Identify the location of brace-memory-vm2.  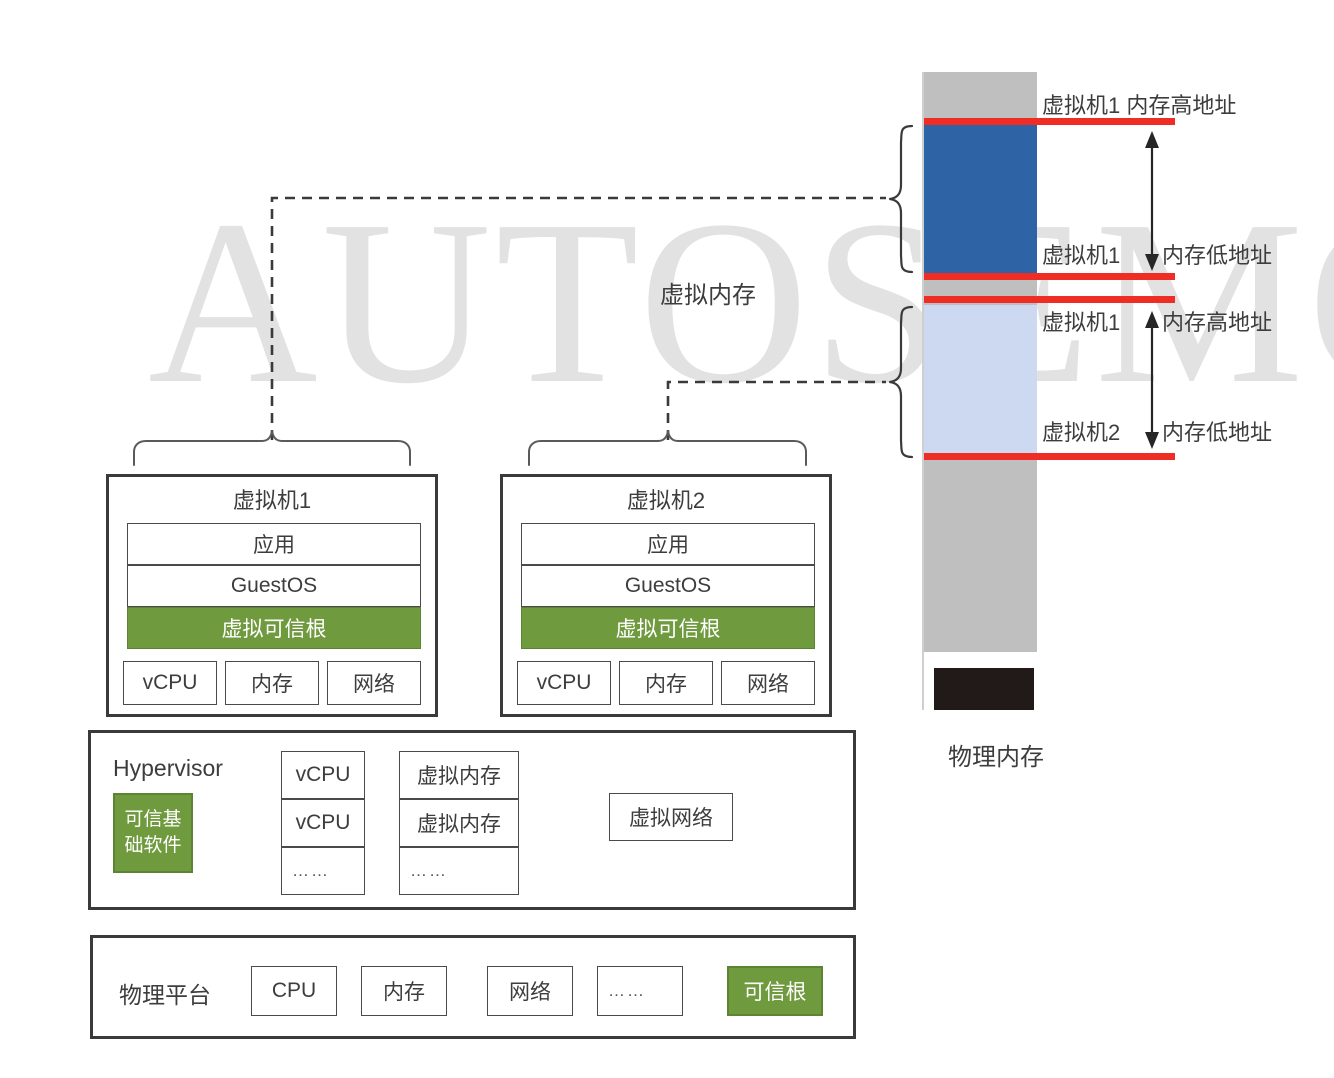
(901, 382).